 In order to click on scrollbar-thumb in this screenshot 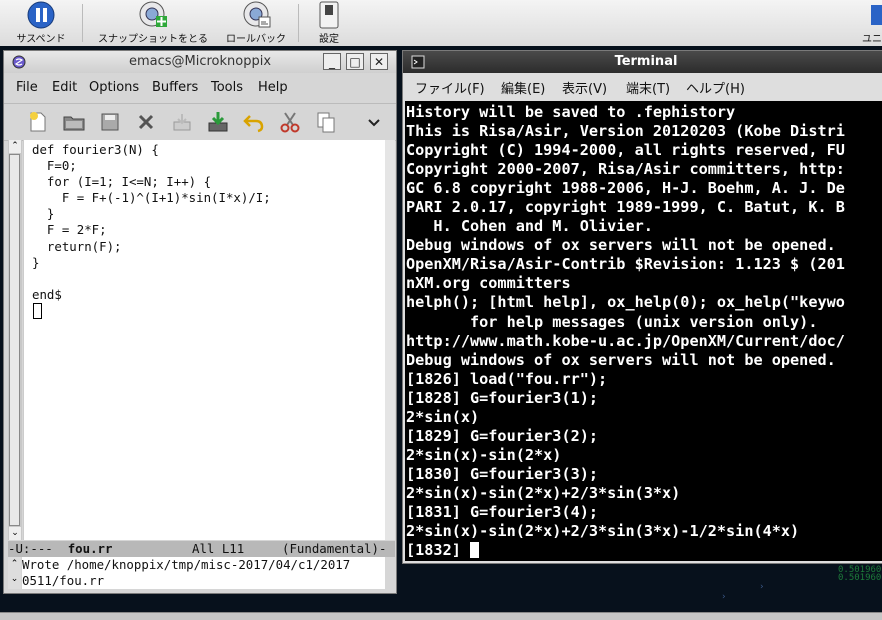, I will do `click(14, 340)`.